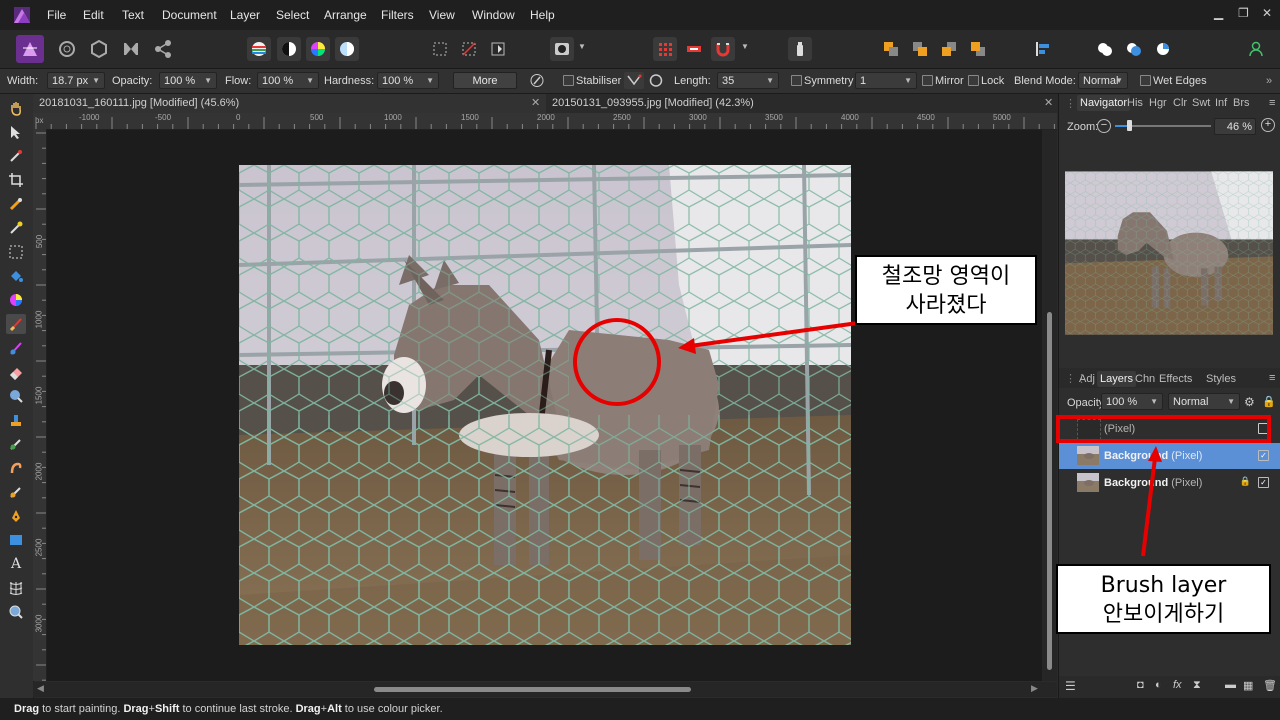 This screenshot has width=1280, height=720. What do you see at coordinates (748, 80) in the screenshot?
I see `length-field: 35 ▼` at bounding box center [748, 80].